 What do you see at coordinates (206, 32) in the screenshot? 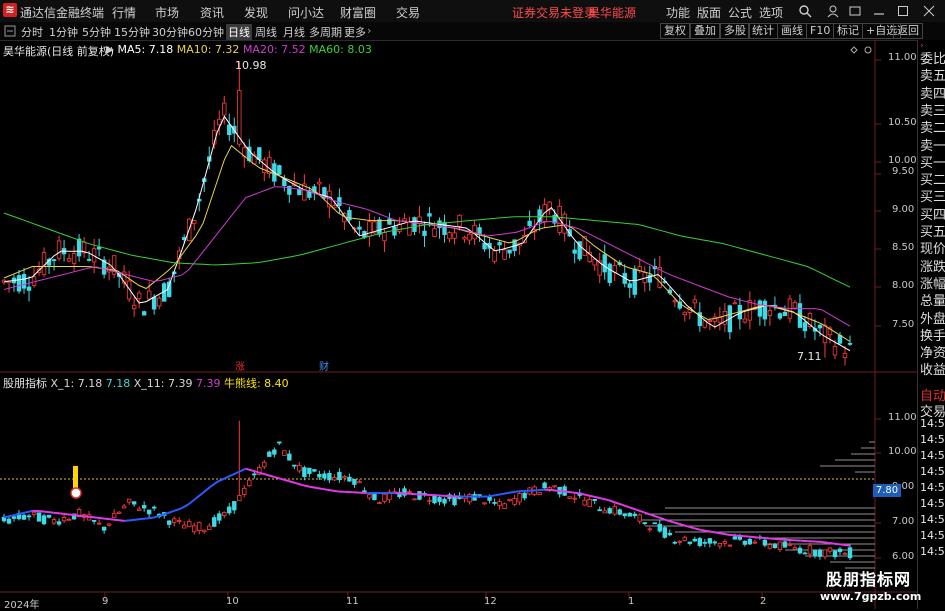
I see `period-60min: 60分钟` at bounding box center [206, 32].